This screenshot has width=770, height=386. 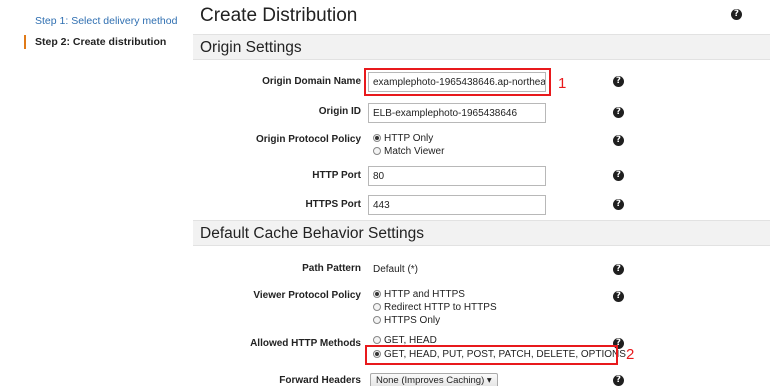 I want to click on origin-id-label: Origin ID, so click(x=339, y=111).